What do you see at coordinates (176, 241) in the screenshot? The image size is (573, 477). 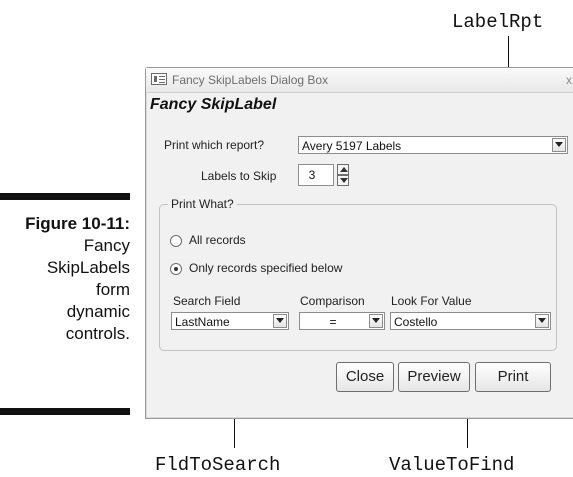 I see `radio-all-records` at bounding box center [176, 241].